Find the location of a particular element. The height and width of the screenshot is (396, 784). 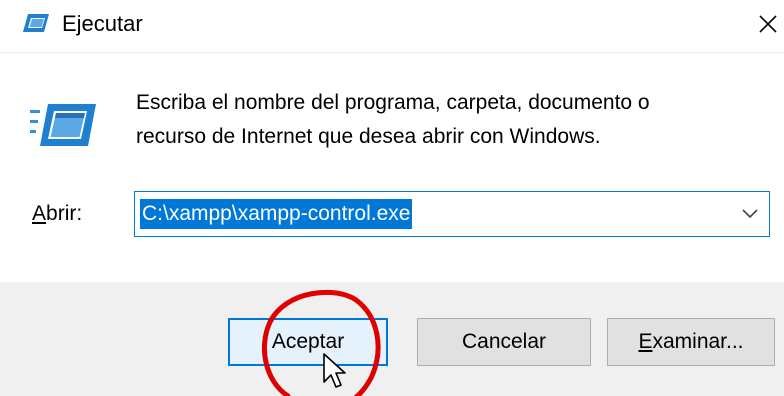

chevron-down-icon is located at coordinates (750, 214).